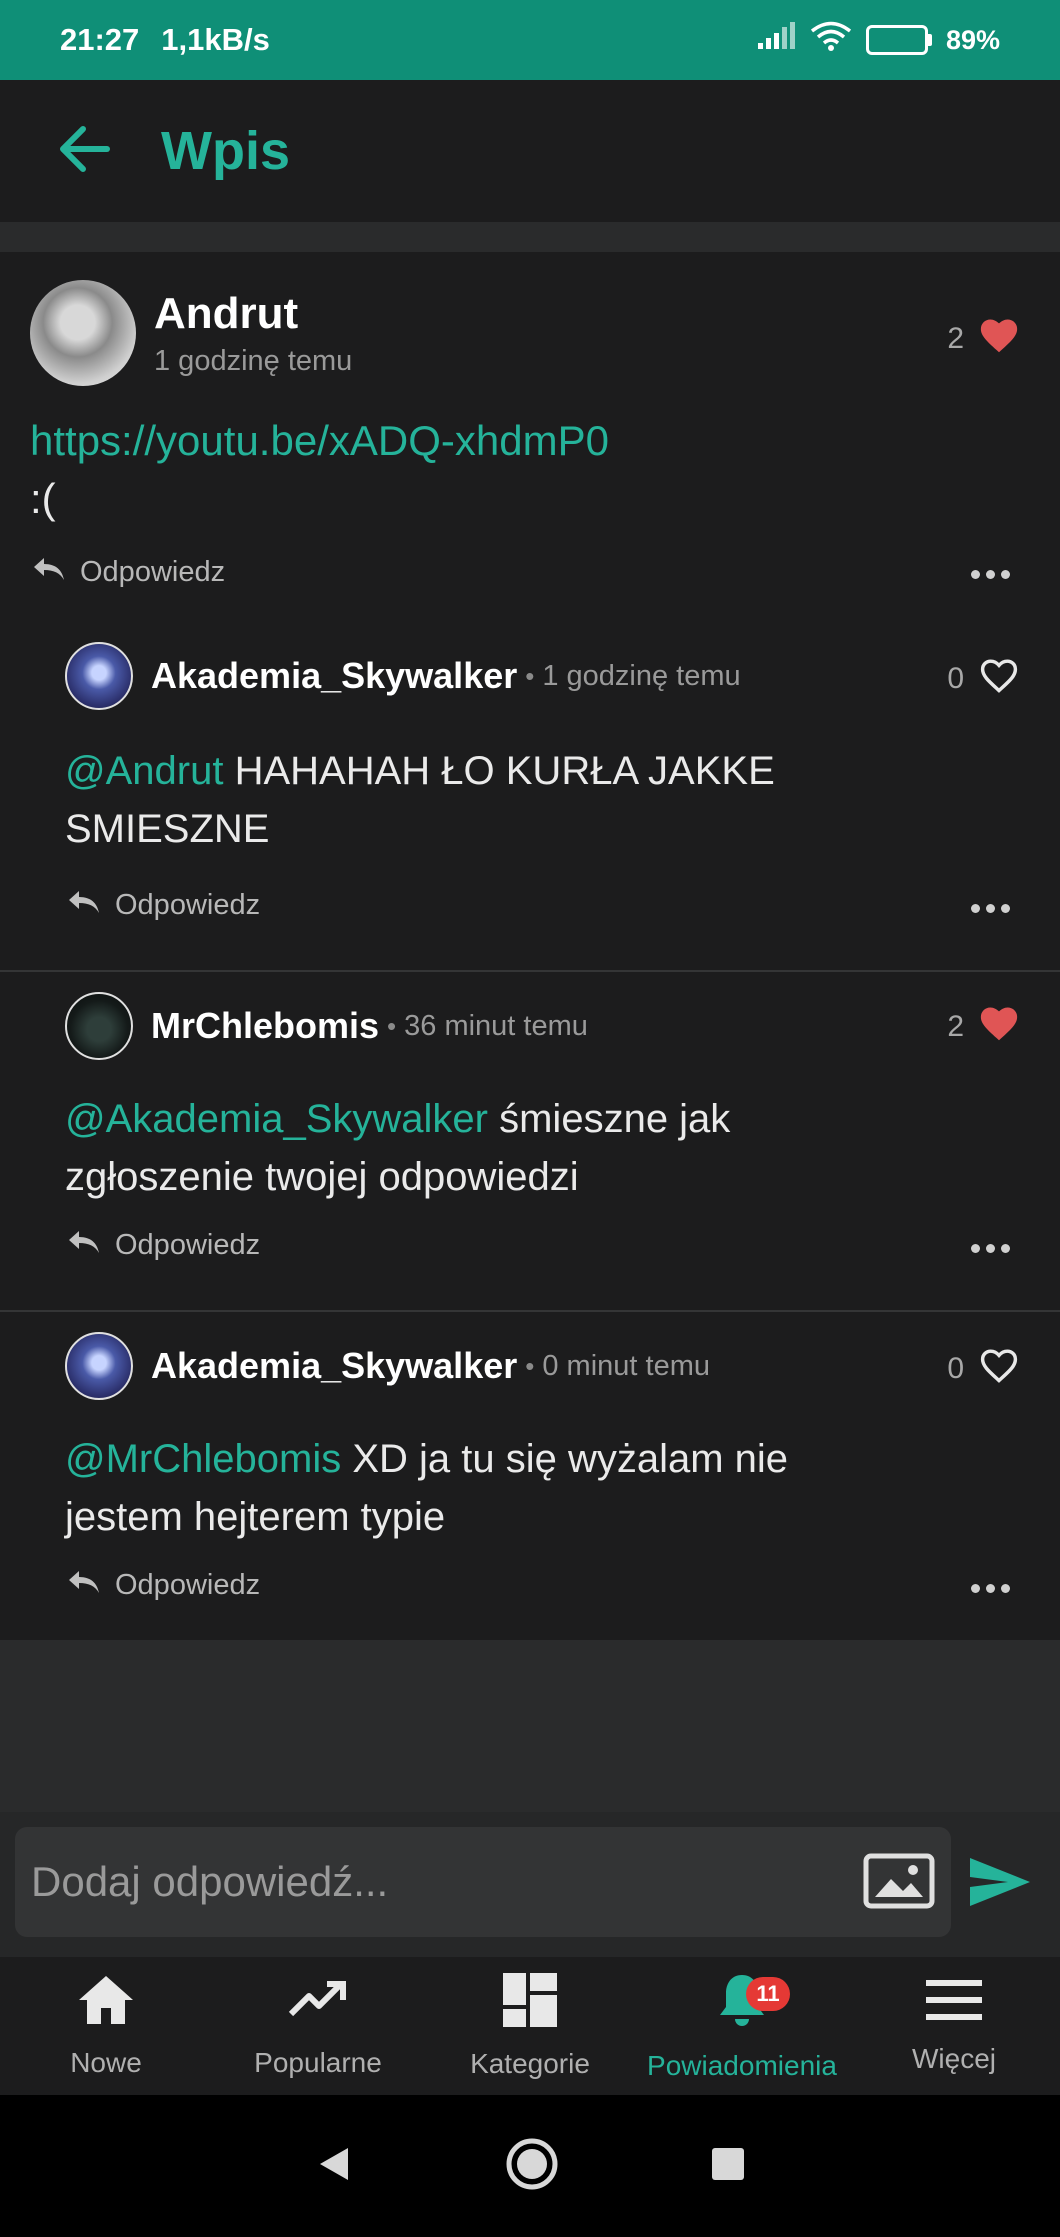  I want to click on back-triangle-icon, so click(334, 2166).